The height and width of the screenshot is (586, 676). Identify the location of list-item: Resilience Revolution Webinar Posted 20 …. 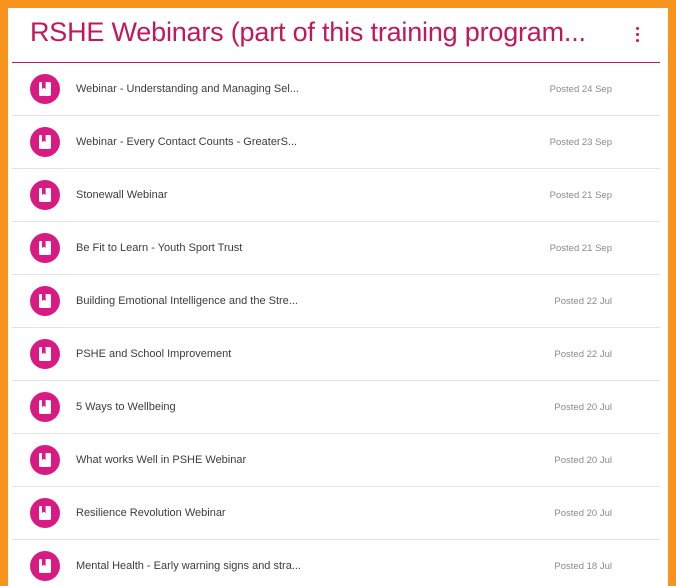
(336, 513).